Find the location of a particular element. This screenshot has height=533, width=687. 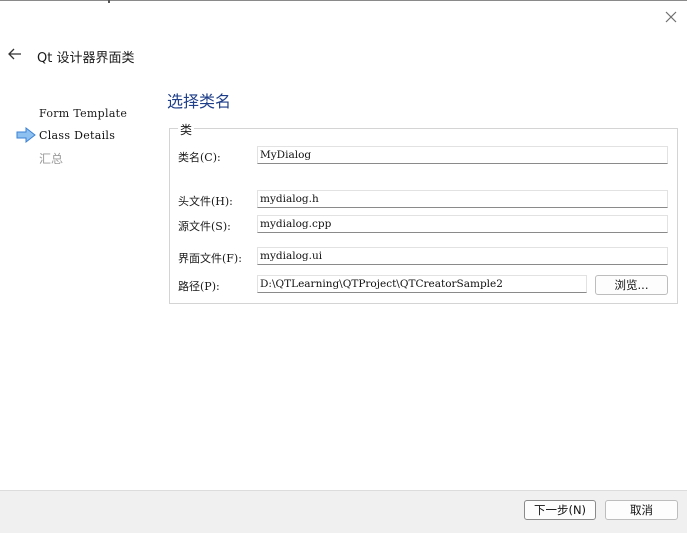

arrow-left-icon is located at coordinates (14, 54).